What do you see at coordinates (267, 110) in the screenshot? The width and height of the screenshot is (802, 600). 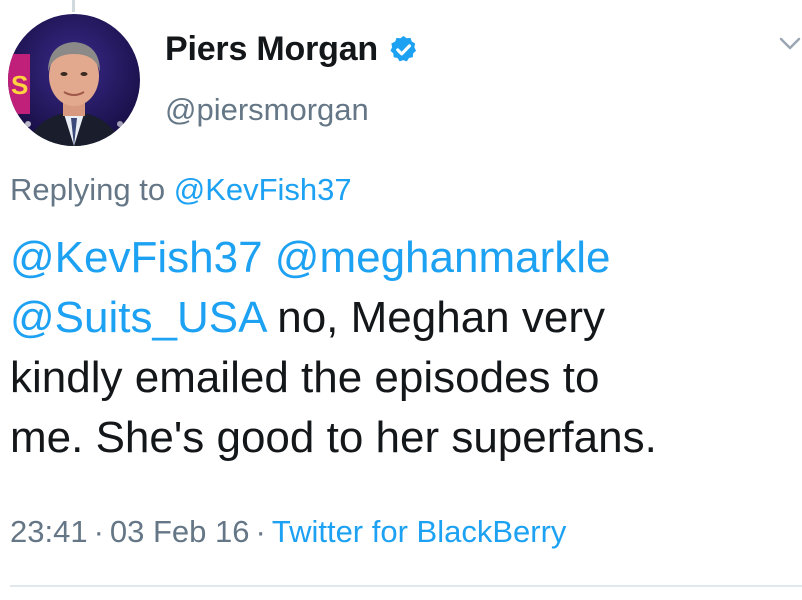 I see `author-handle: @piersmorgan` at bounding box center [267, 110].